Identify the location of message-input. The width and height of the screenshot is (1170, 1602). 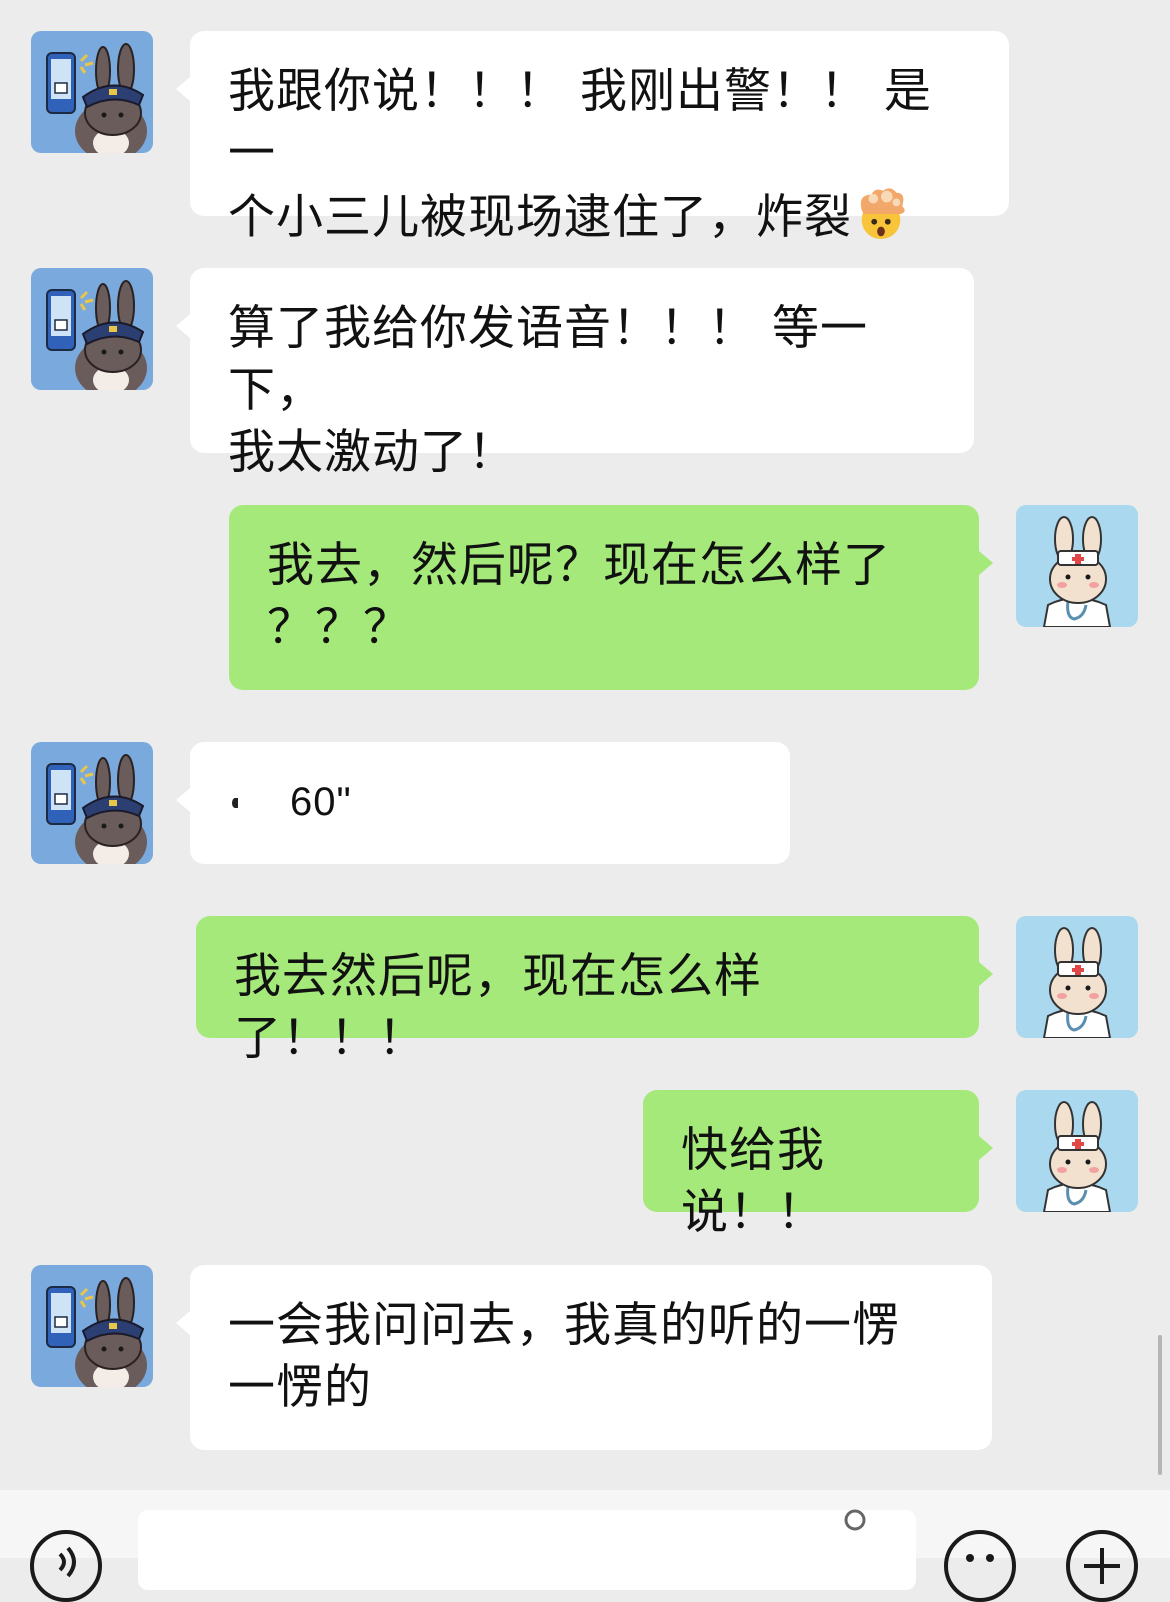
(527, 1549).